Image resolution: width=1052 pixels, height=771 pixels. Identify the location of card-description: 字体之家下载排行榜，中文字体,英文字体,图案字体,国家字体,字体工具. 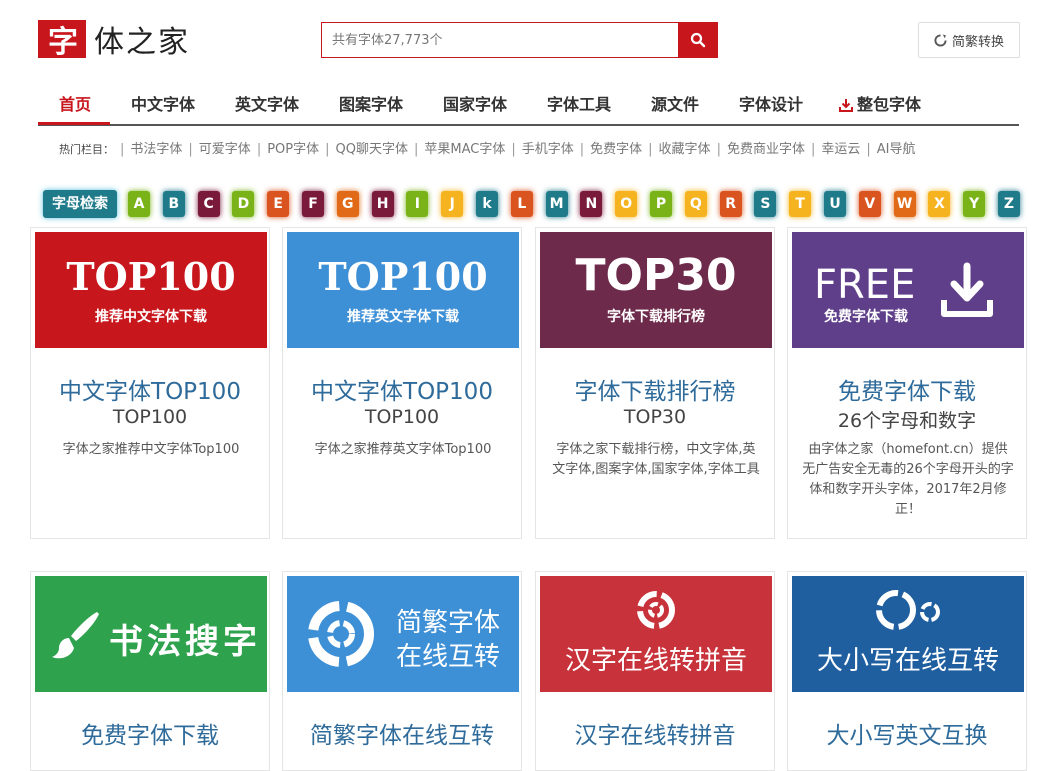
(656, 459).